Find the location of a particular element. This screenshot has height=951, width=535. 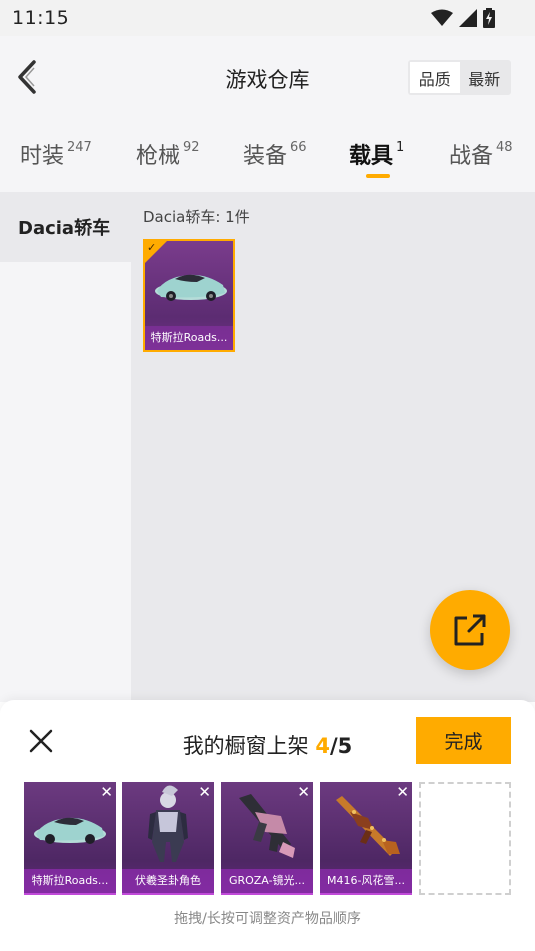

slot-count-current: 4 is located at coordinates (322, 746).